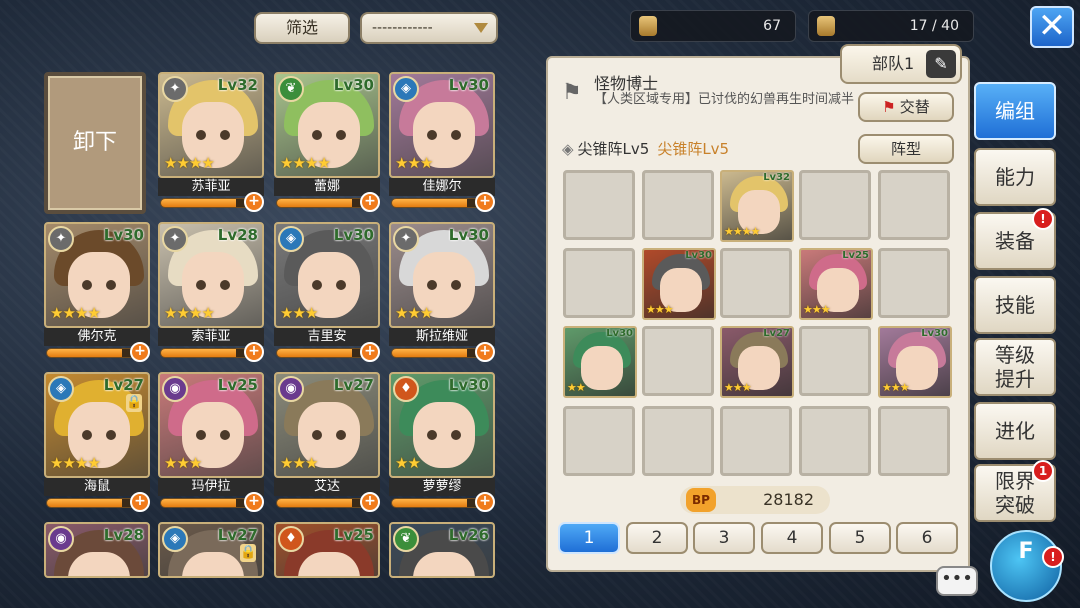  I want to click on close-button: ✕, so click(1052, 27).